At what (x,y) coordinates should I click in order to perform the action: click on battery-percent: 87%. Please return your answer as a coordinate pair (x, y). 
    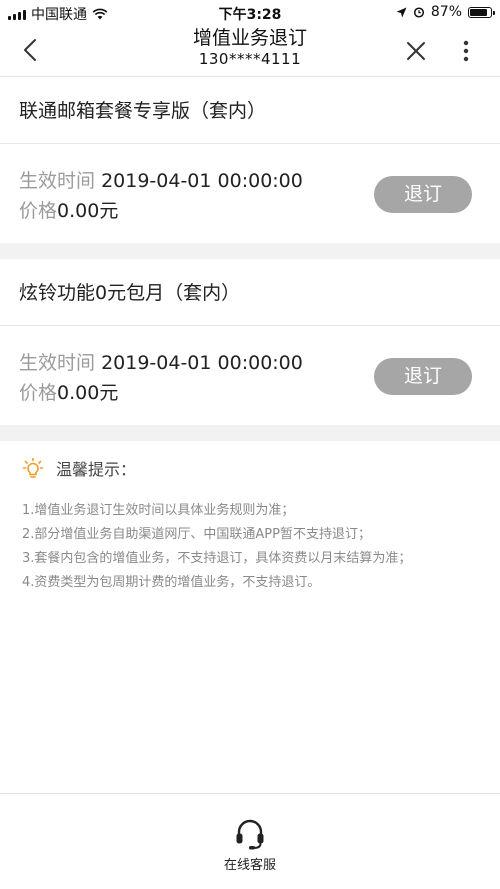
    Looking at the image, I should click on (446, 12).